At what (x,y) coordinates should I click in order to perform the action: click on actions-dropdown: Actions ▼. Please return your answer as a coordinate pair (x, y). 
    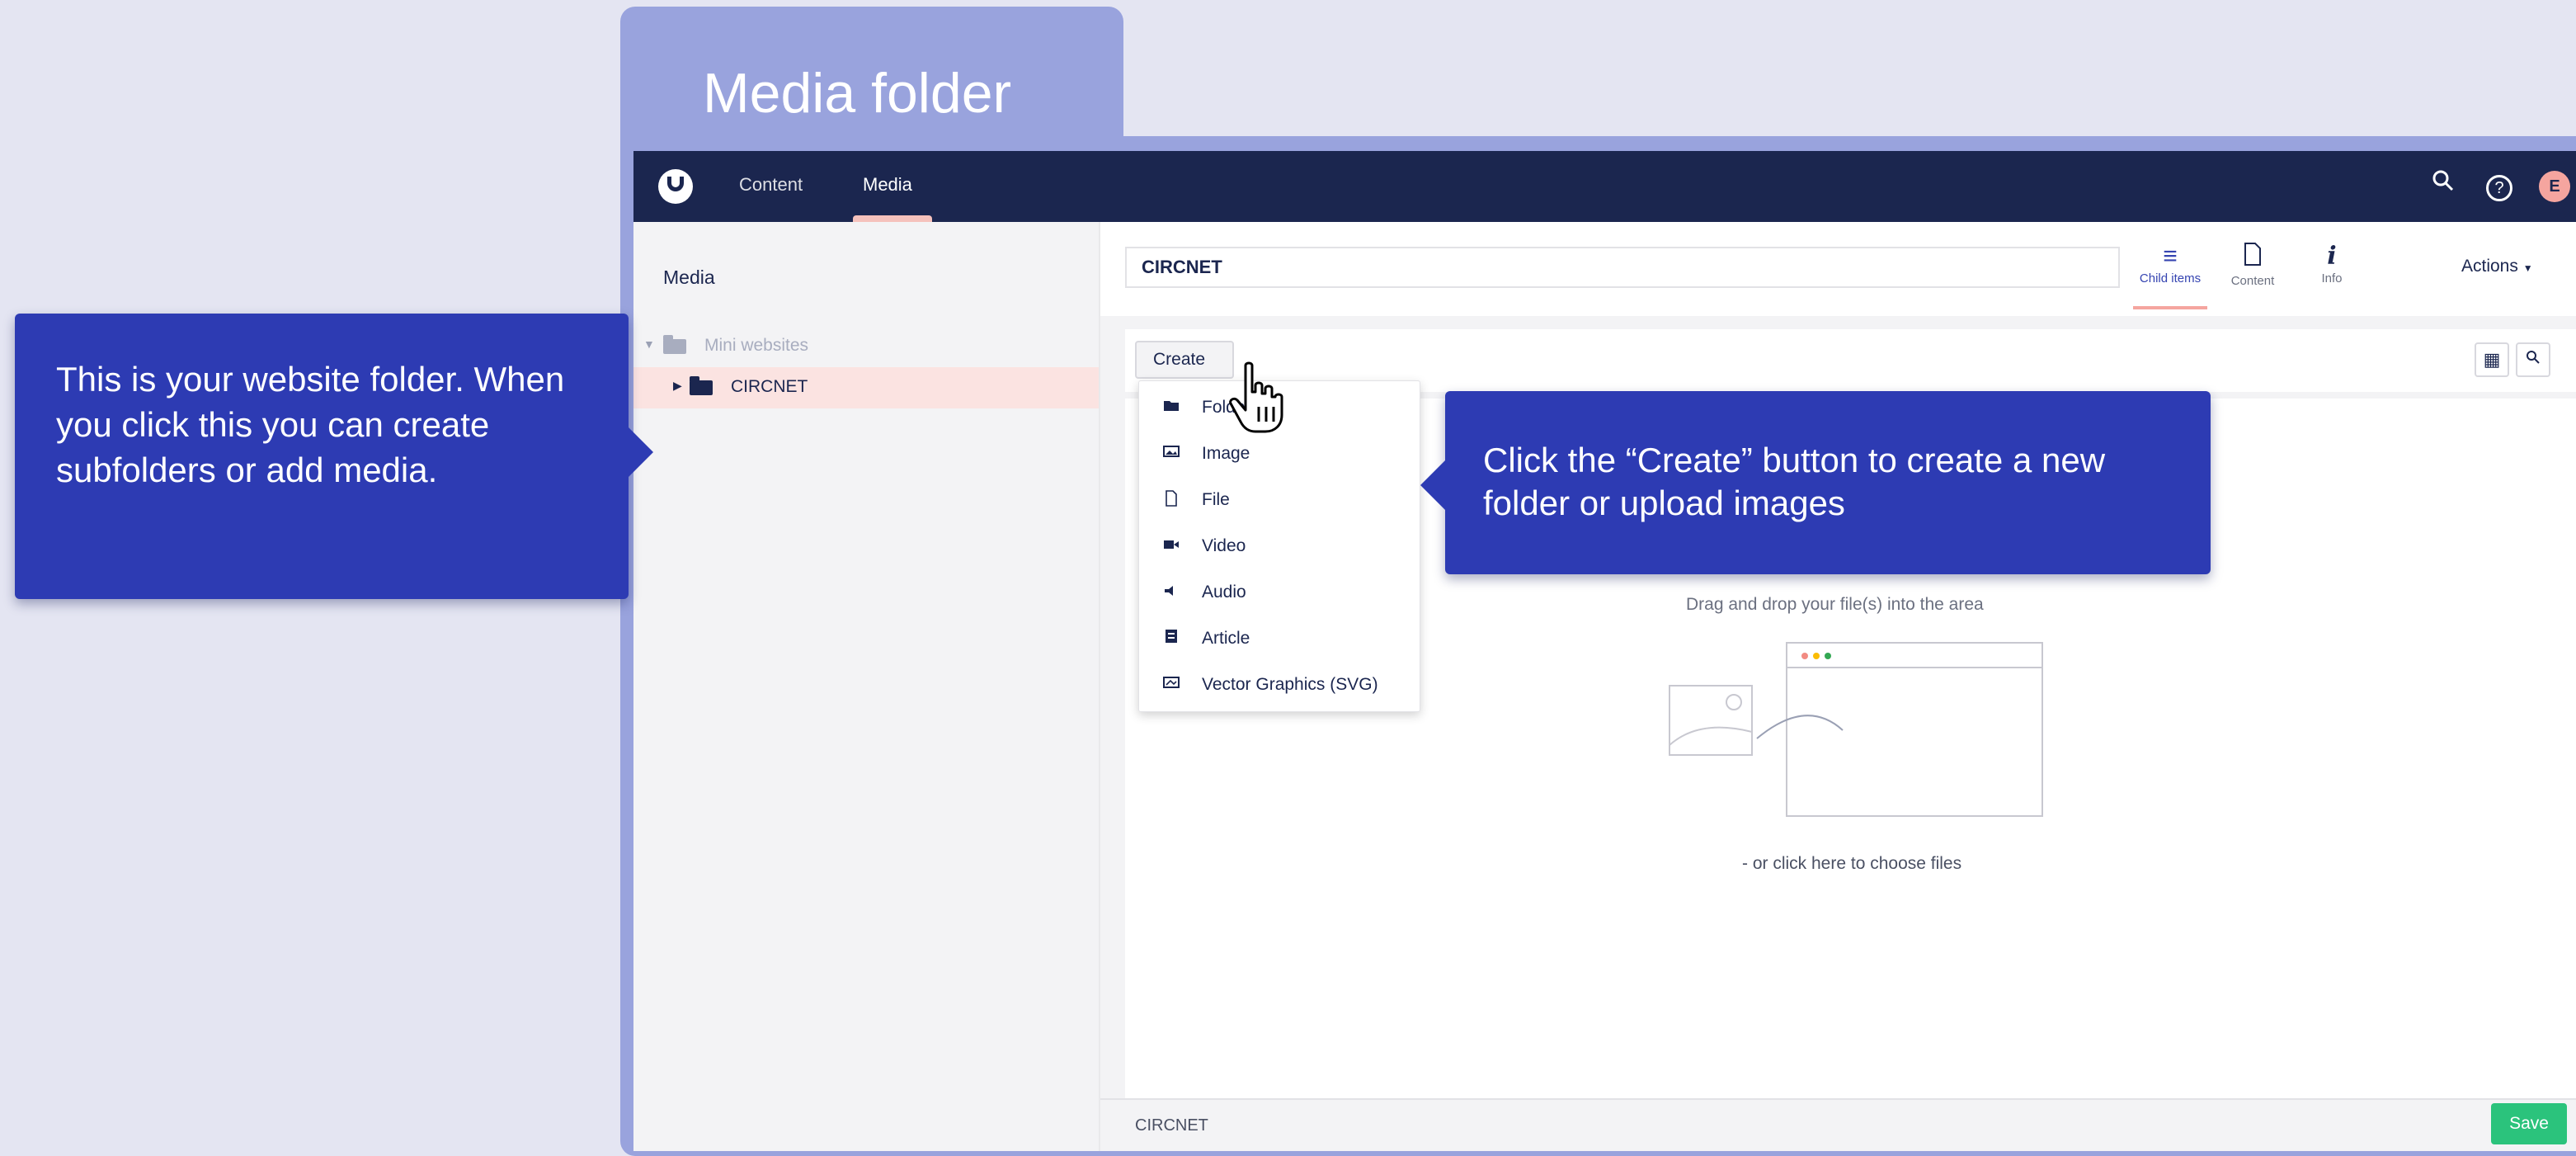
    Looking at the image, I should click on (2497, 267).